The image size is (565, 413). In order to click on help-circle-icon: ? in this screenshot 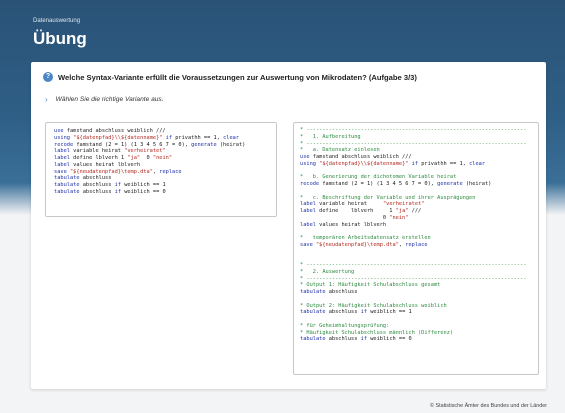, I will do `click(48, 77)`.